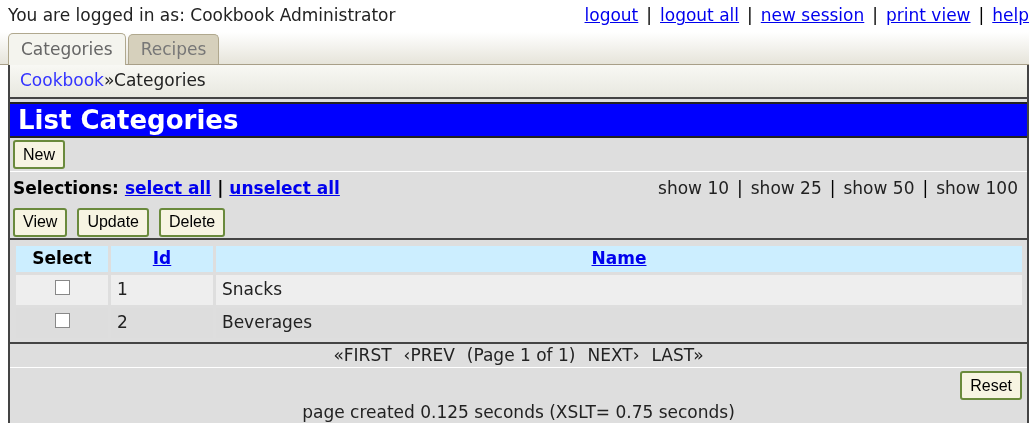 Image resolution: width=1029 pixels, height=423 pixels. Describe the element at coordinates (267, 323) in the screenshot. I see `table-cell-text: Beverages` at that location.